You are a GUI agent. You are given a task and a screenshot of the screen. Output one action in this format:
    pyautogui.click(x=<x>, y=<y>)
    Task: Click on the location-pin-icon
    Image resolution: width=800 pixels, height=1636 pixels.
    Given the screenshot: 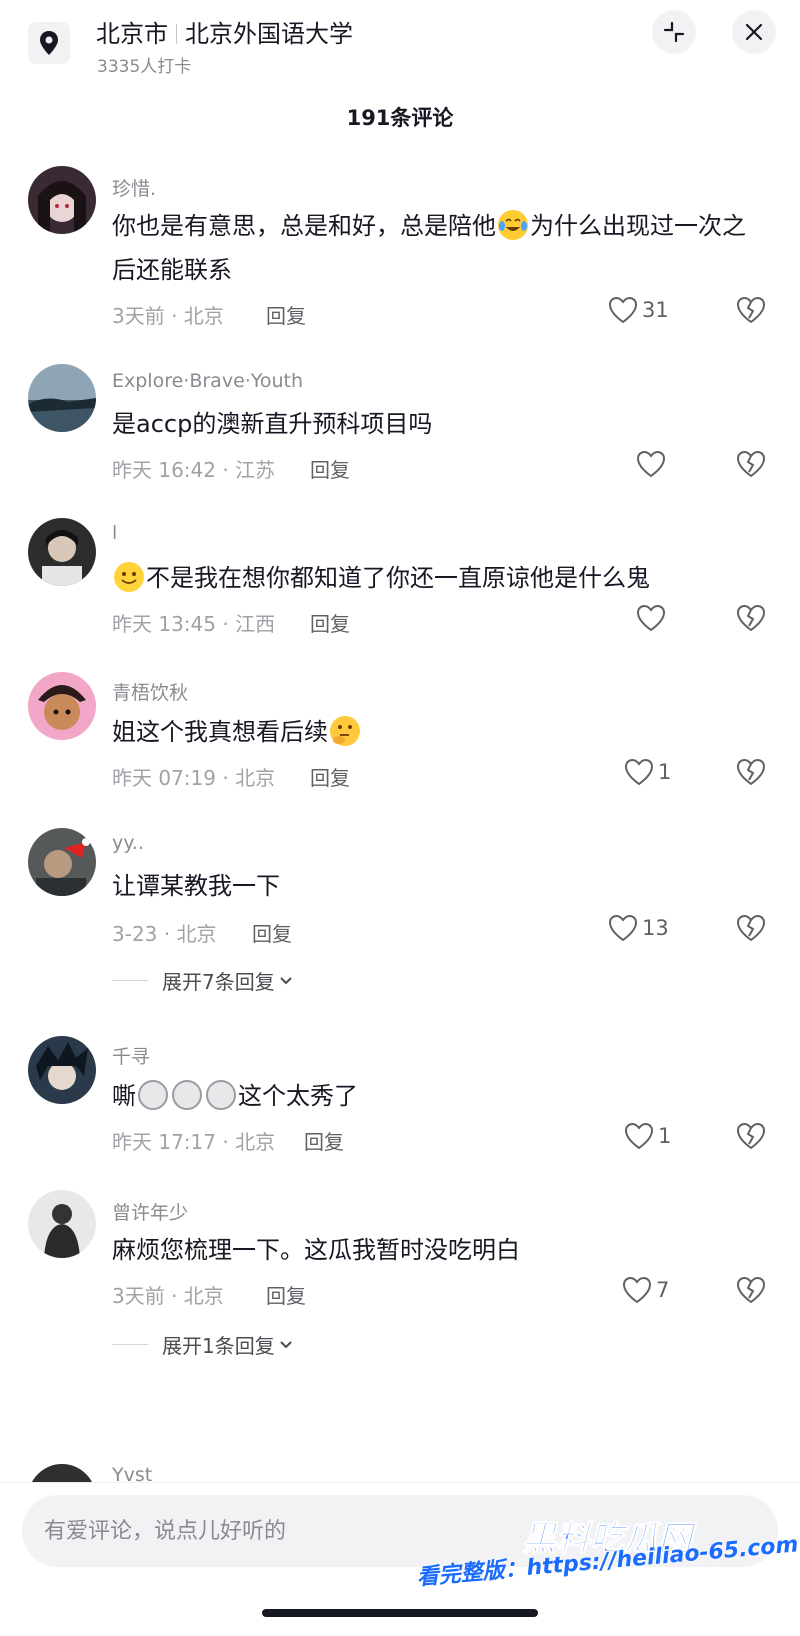 What is the action you would take?
    pyautogui.click(x=49, y=43)
    